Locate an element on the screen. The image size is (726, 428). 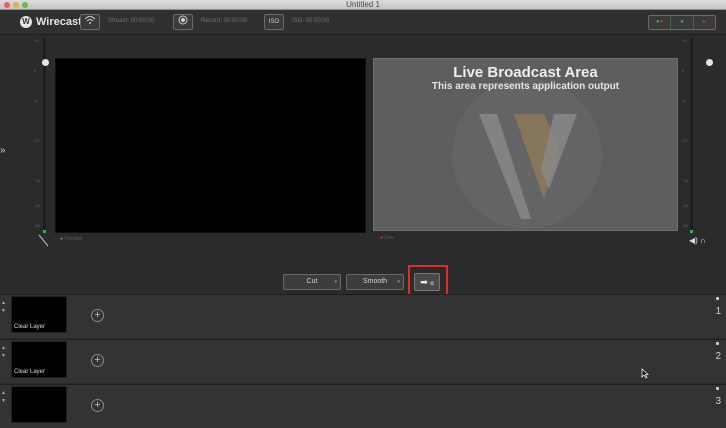
smooth-transition-select: Smooth ▾ is located at coordinates (375, 282).